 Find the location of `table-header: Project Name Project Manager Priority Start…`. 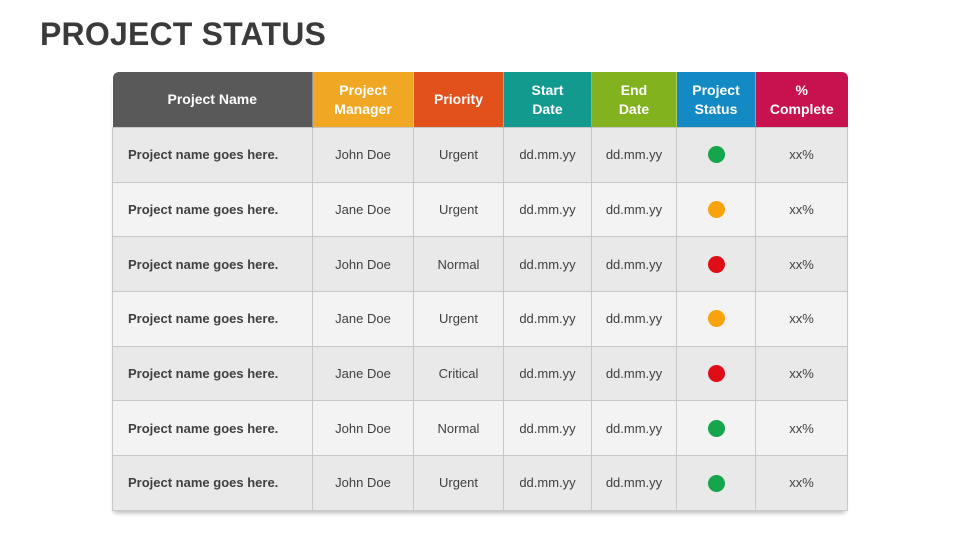

table-header: Project Name Project Manager Priority Start… is located at coordinates (480, 100).